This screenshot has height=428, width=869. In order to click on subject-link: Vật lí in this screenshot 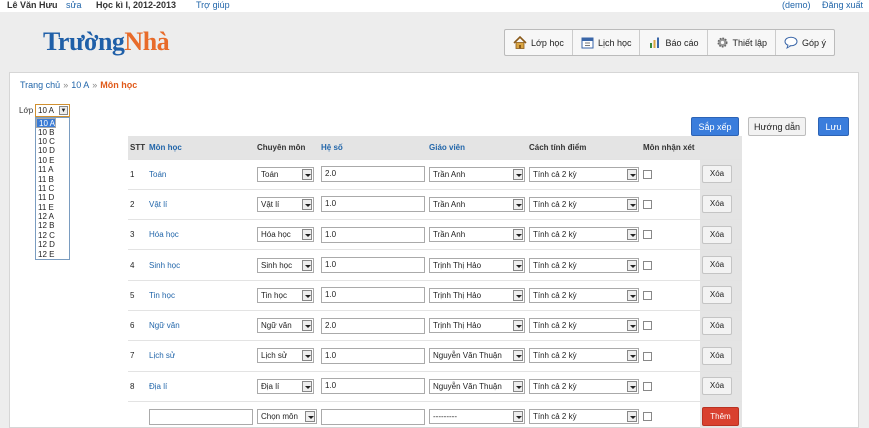, I will do `click(201, 204)`.